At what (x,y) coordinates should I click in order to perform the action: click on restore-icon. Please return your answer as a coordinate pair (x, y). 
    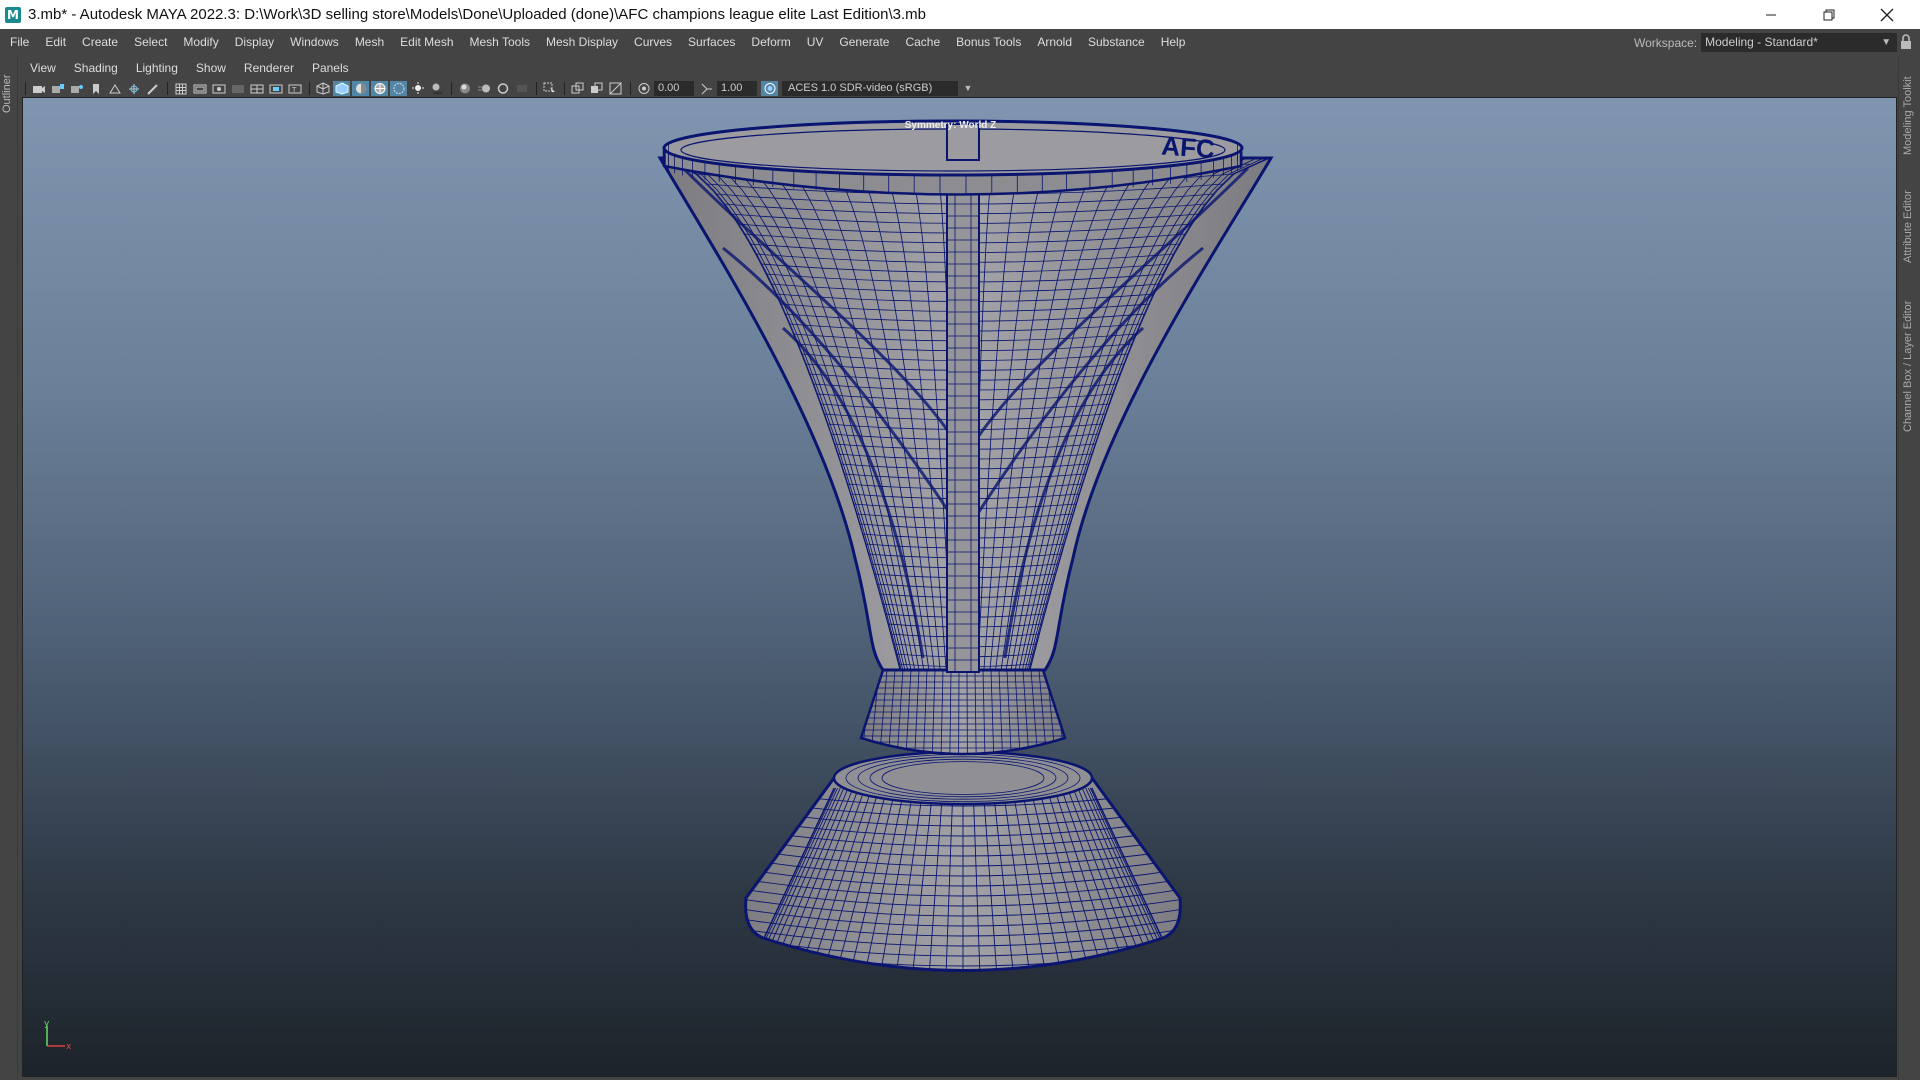
    Looking at the image, I should click on (1829, 14).